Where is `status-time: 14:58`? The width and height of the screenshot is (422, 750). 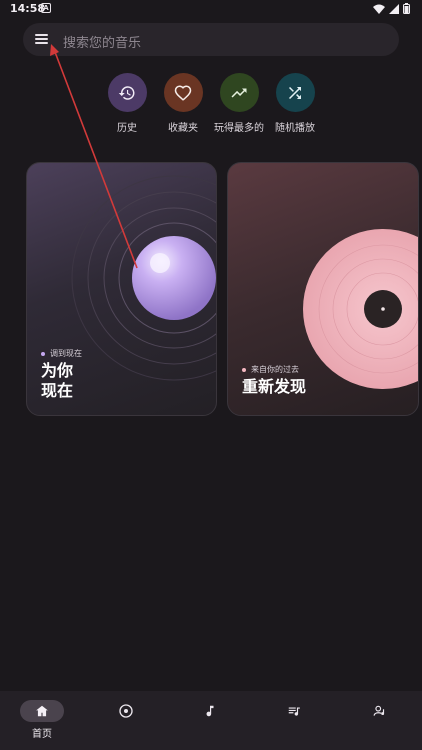
status-time: 14:58 is located at coordinates (28, 8).